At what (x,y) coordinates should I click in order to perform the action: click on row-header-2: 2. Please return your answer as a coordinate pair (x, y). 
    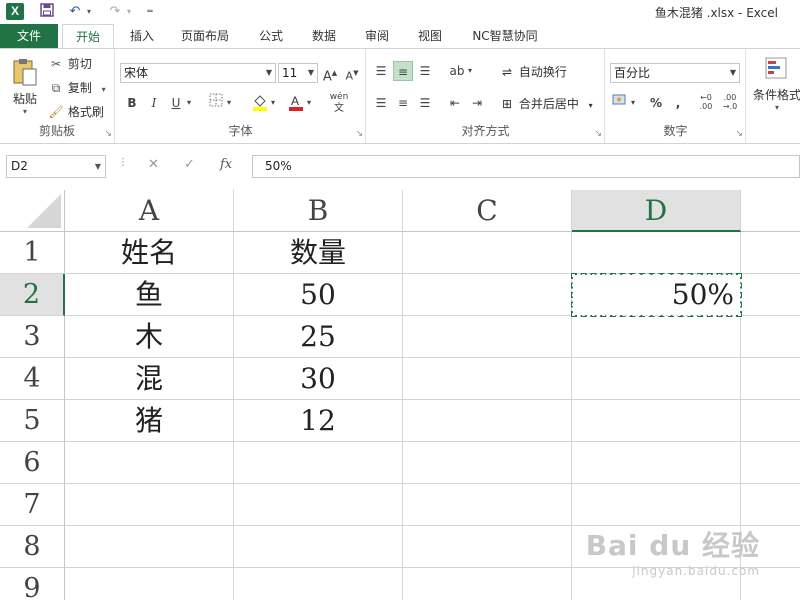
    Looking at the image, I should click on (32, 295).